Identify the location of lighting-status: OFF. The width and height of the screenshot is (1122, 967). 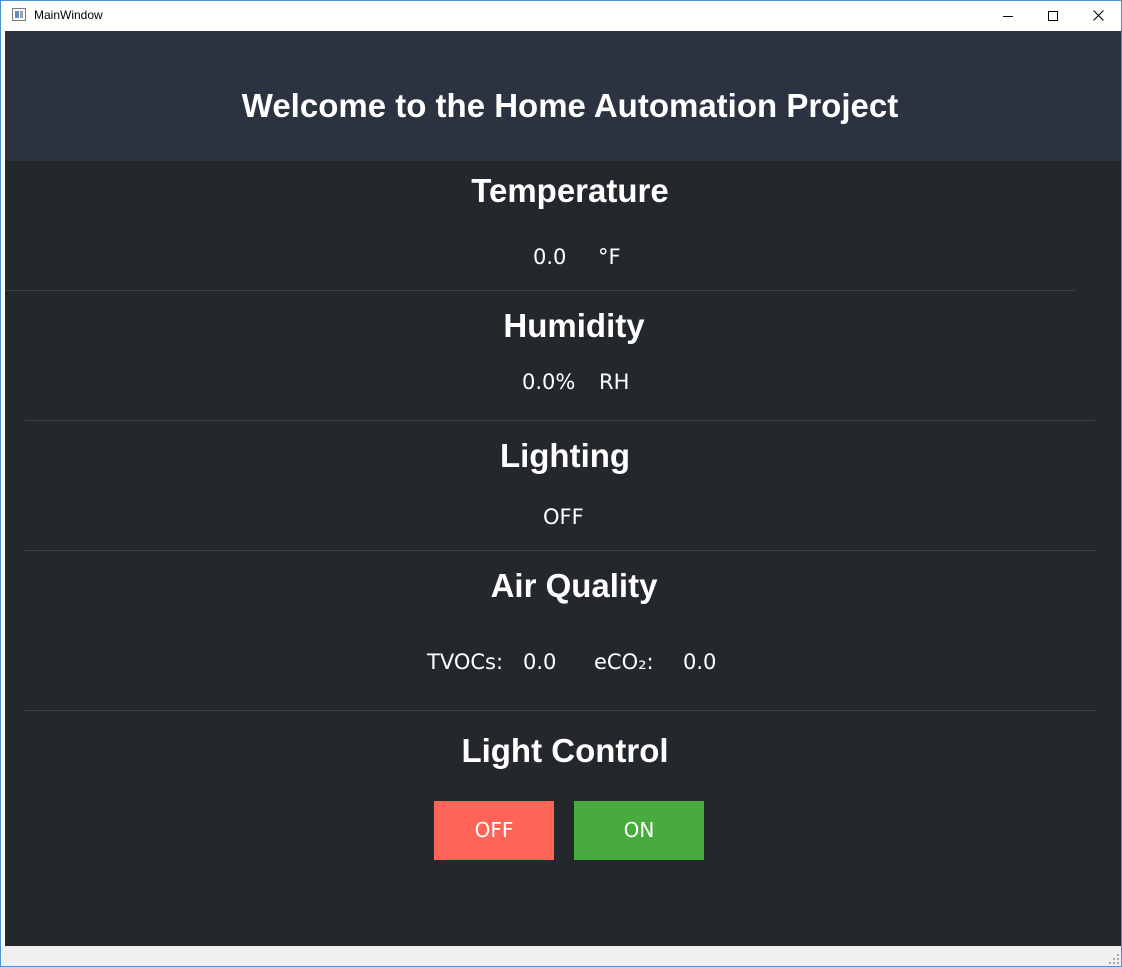
(563, 517).